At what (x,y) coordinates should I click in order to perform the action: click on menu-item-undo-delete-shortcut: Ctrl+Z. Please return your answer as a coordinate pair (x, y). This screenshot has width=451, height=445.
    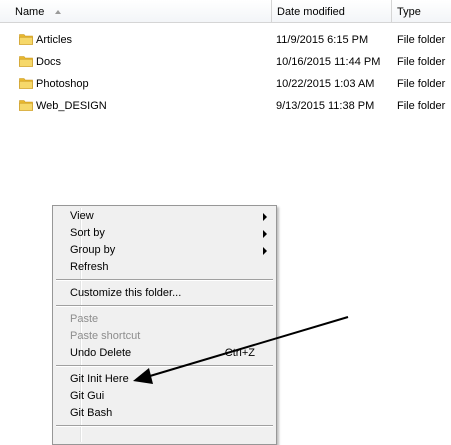
    Looking at the image, I should click on (240, 353).